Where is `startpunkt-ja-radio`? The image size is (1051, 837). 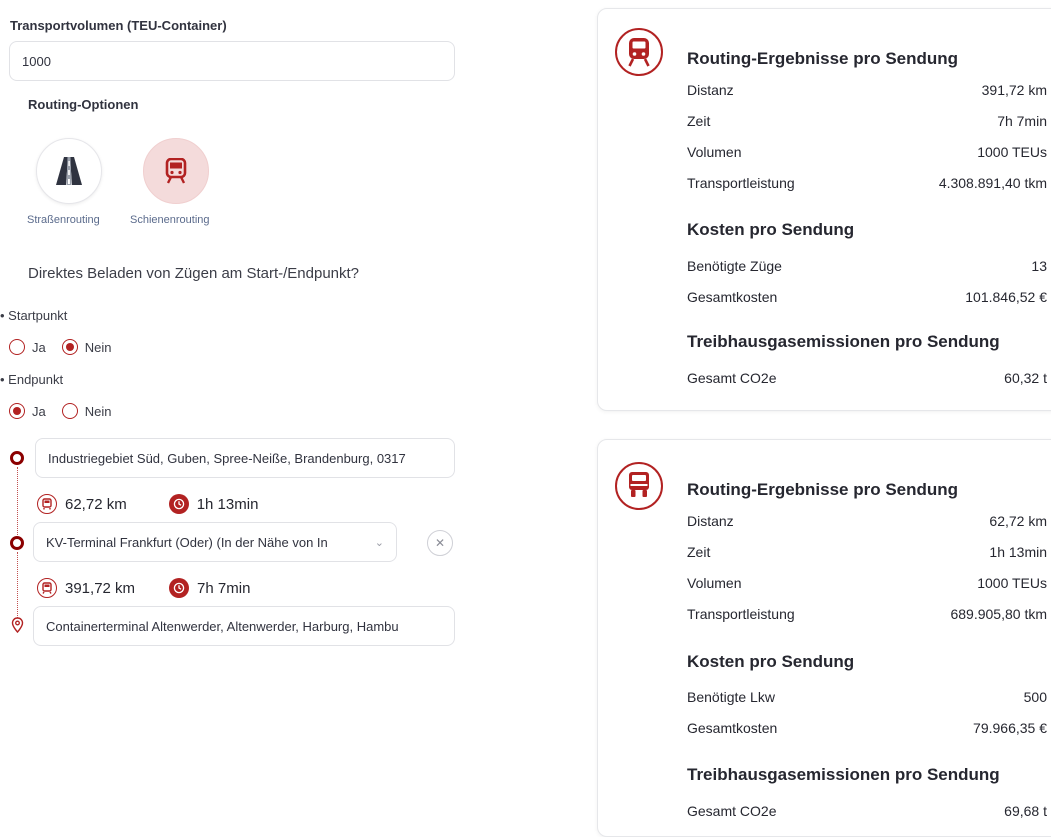 startpunkt-ja-radio is located at coordinates (17, 347).